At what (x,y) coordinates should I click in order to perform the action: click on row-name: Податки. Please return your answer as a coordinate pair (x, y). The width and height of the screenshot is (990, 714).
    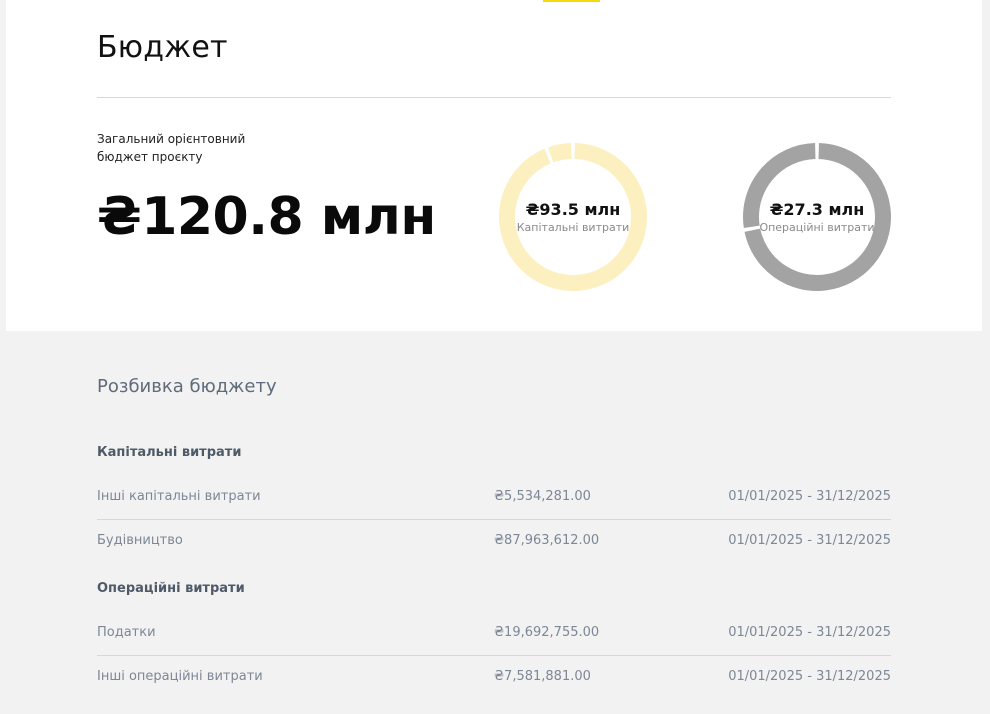
    Looking at the image, I should click on (126, 632).